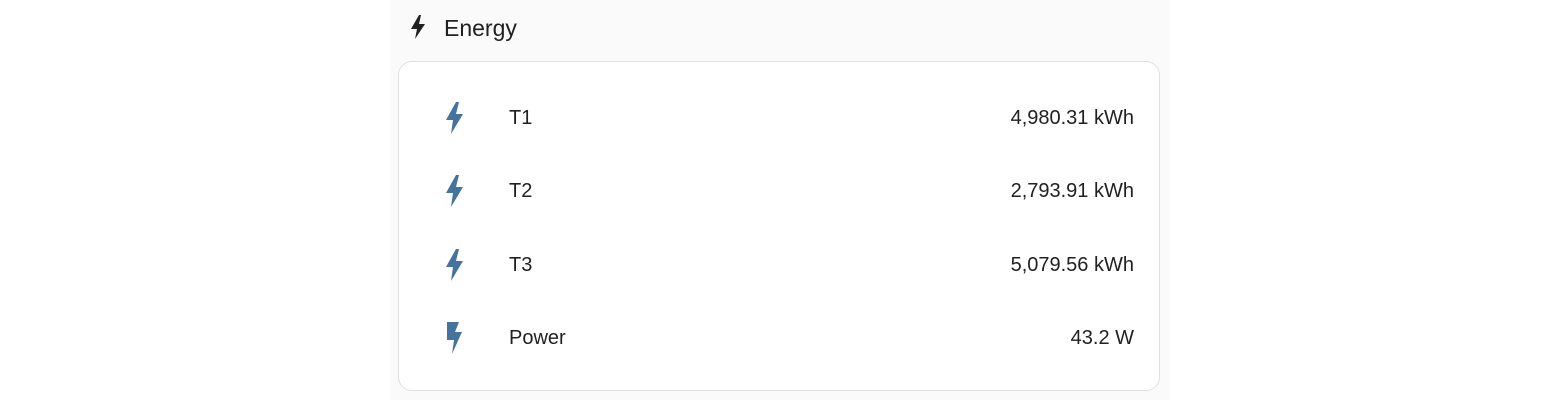  I want to click on entity-name: Power, so click(537, 338).